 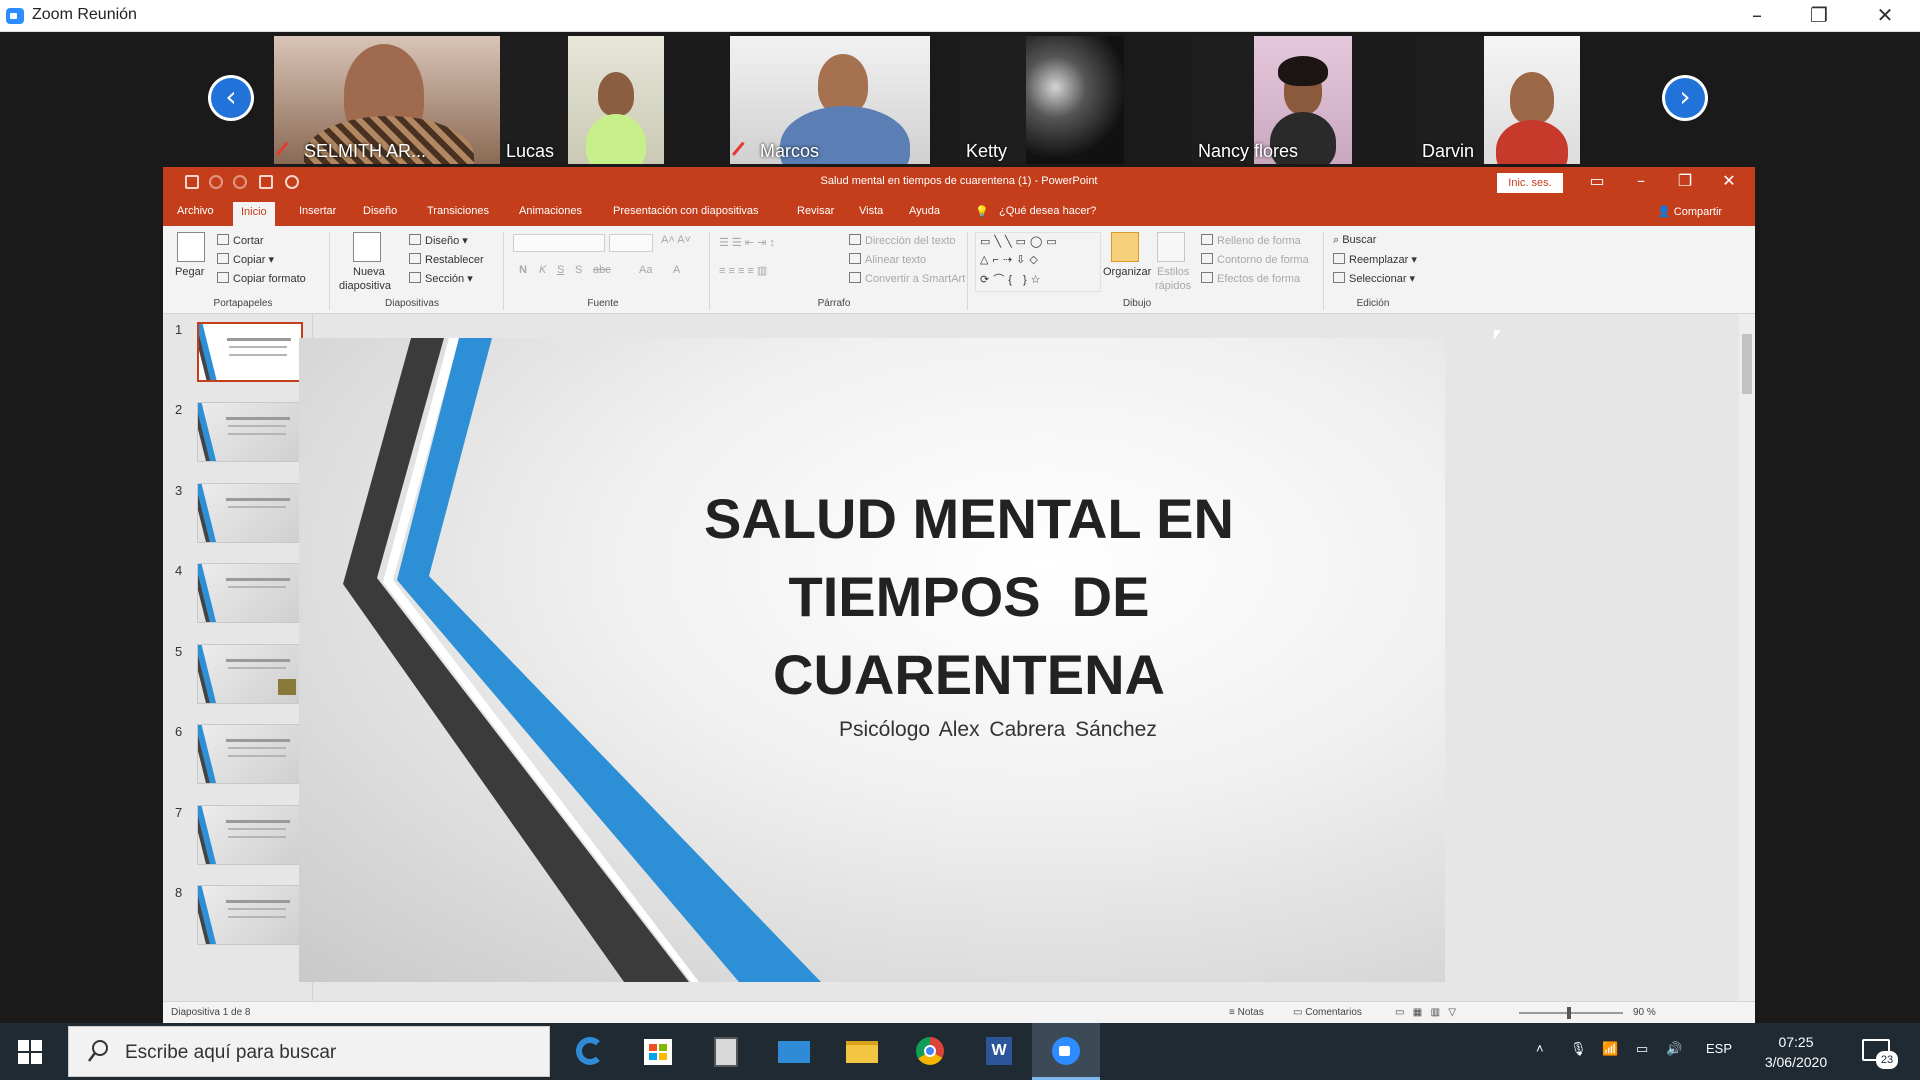 What do you see at coordinates (261, 278) in the screenshot?
I see `format-painter-button: Copiar formato` at bounding box center [261, 278].